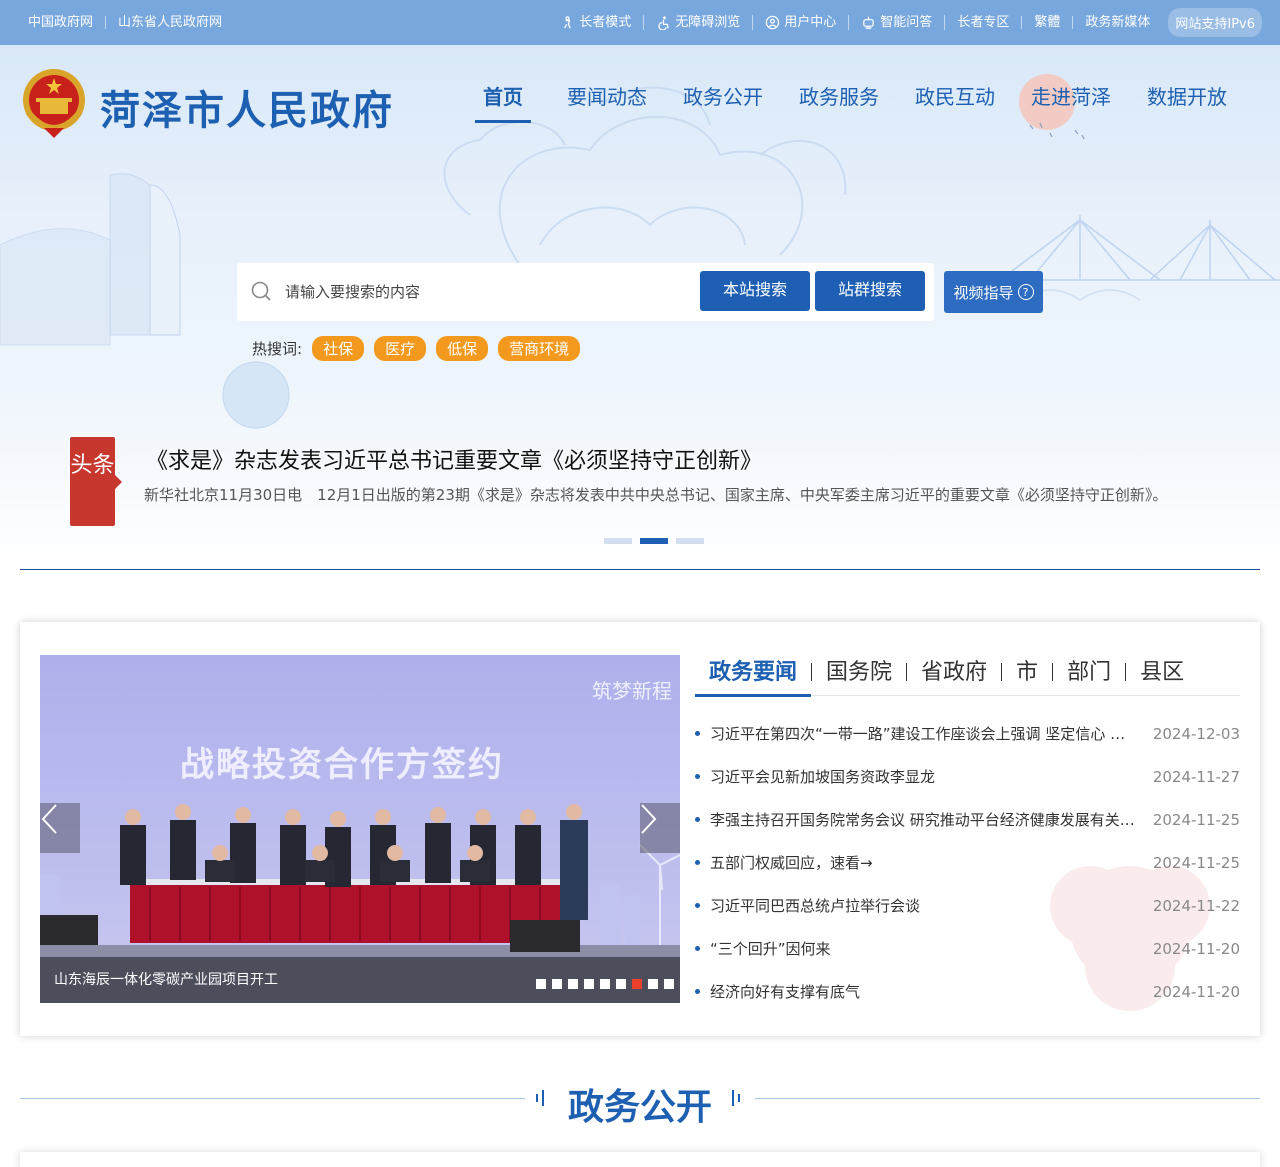  I want to click on search-bar: 本站搜索 站群搜索, so click(585, 292).